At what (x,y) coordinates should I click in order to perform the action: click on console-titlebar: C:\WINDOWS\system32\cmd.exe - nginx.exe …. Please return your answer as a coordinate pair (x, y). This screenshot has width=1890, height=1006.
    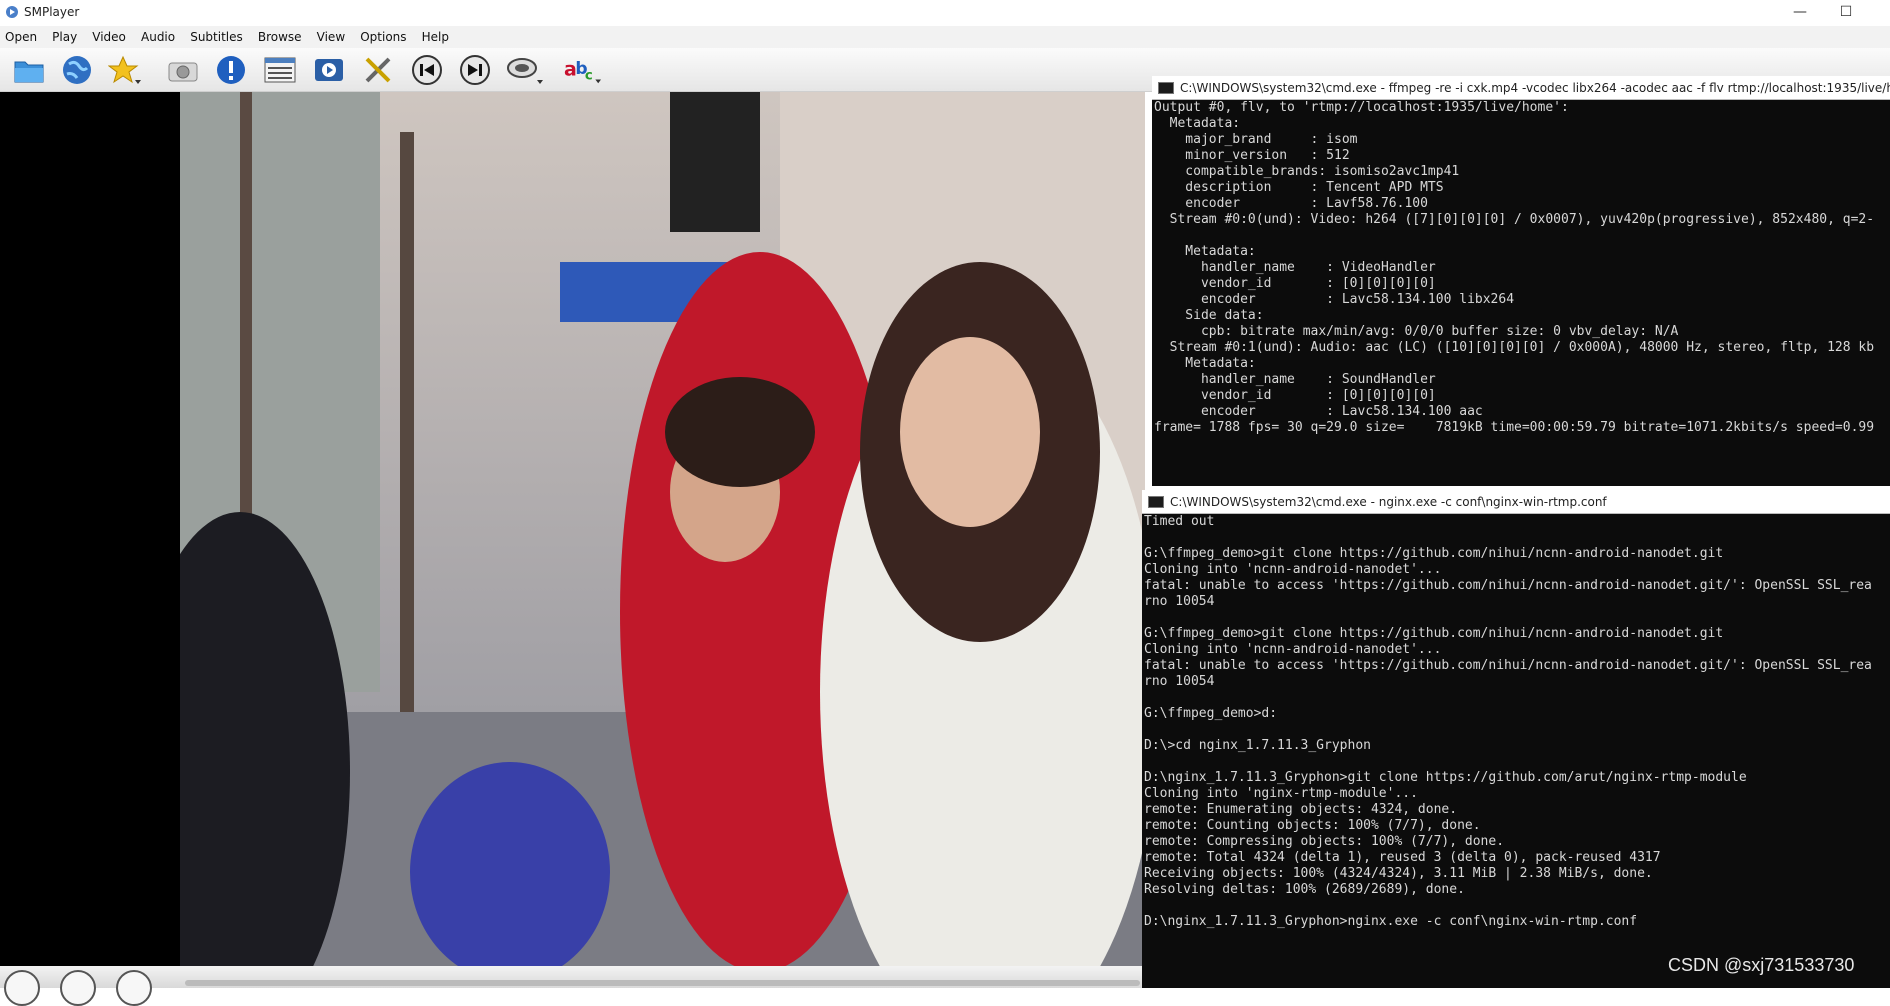
    Looking at the image, I should click on (1516, 502).